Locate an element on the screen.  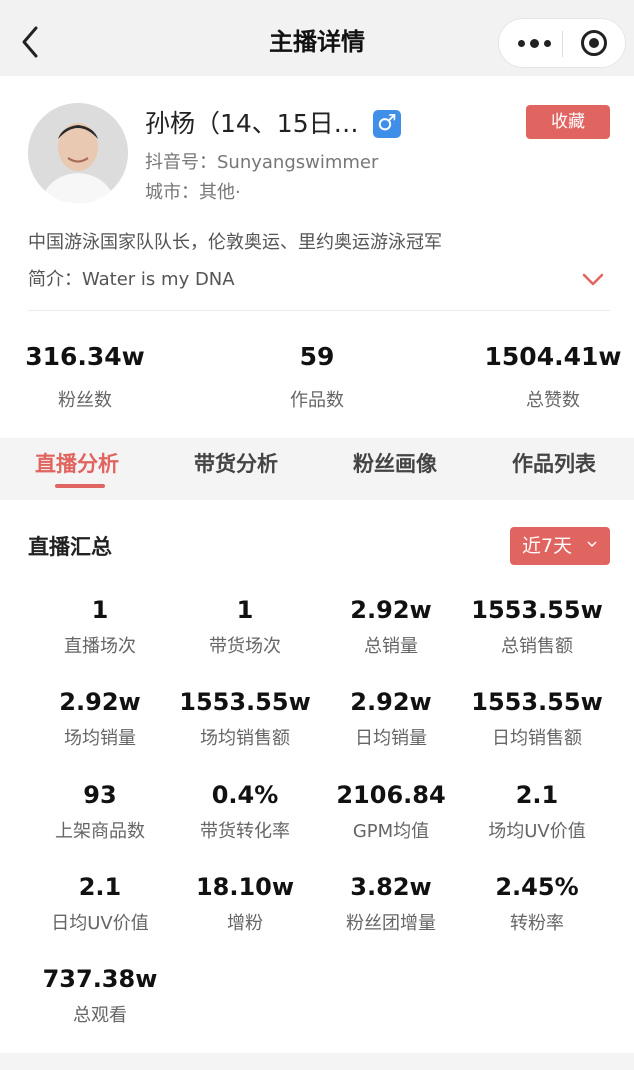
metric-sales-sessions: 1 带货场次 is located at coordinates (245, 626).